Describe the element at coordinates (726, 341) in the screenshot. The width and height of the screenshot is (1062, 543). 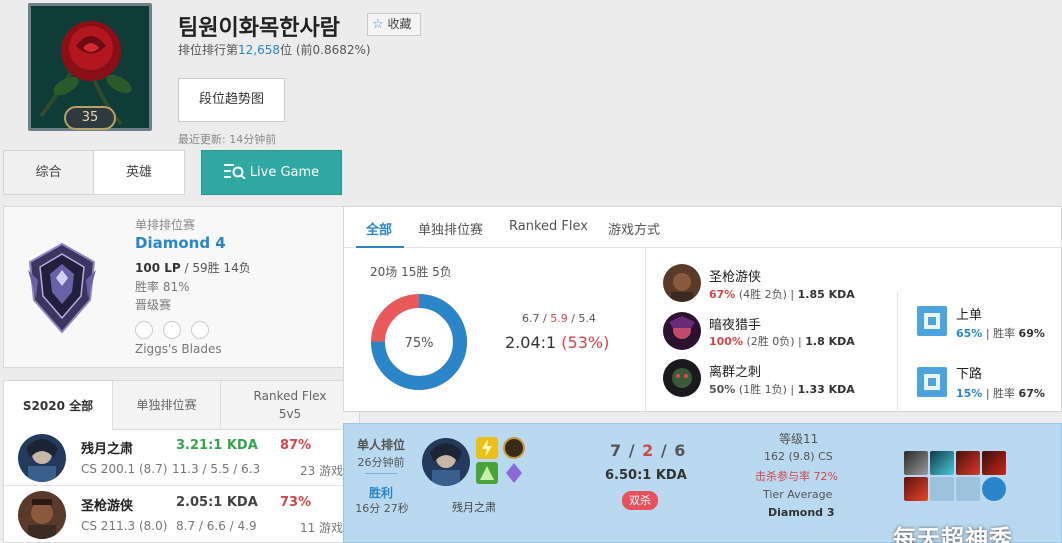
I see `recent-champion-wr: 100%` at that location.